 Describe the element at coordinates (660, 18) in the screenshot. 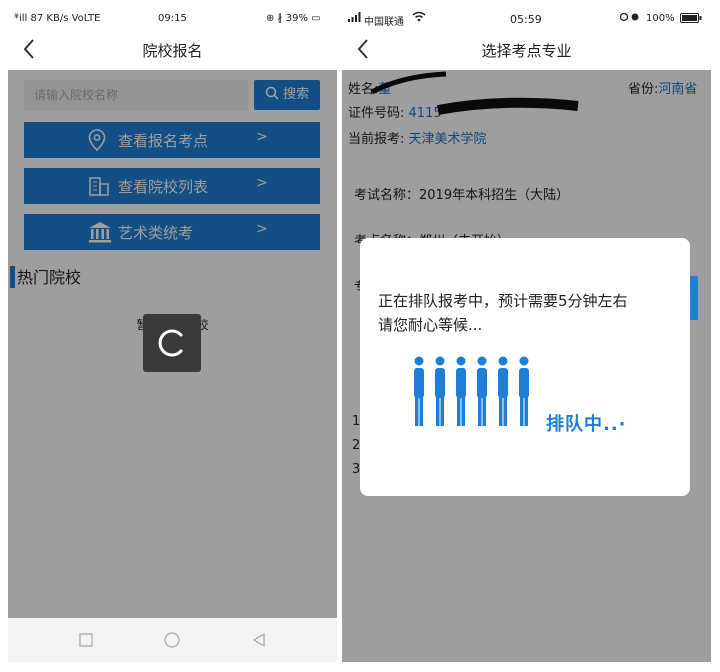

I see `battery-percent: 100%` at that location.